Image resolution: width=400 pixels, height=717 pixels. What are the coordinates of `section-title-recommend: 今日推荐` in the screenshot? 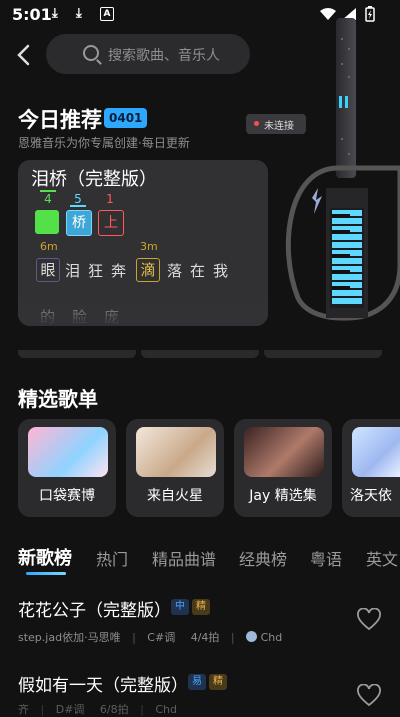 It's located at (60, 120).